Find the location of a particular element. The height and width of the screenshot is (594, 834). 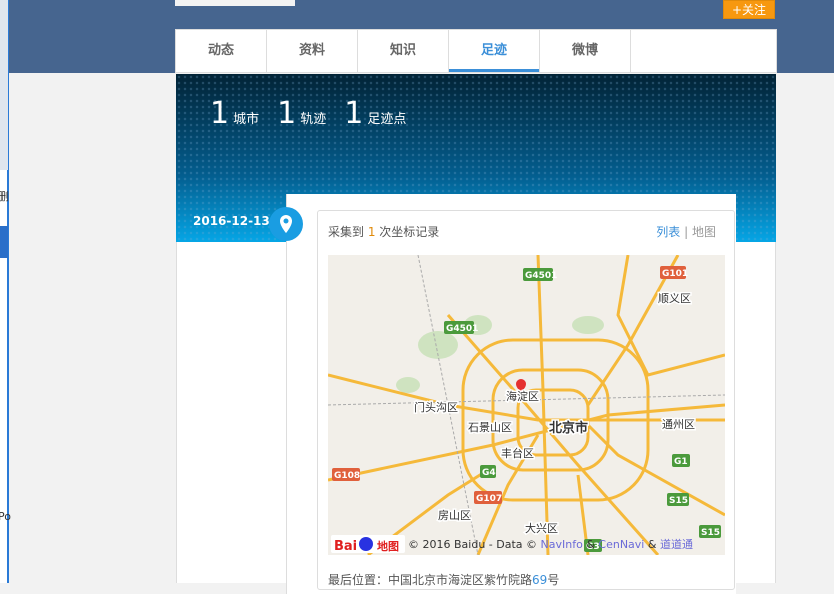

tab-footprints: 足迹 is located at coordinates (494, 51).